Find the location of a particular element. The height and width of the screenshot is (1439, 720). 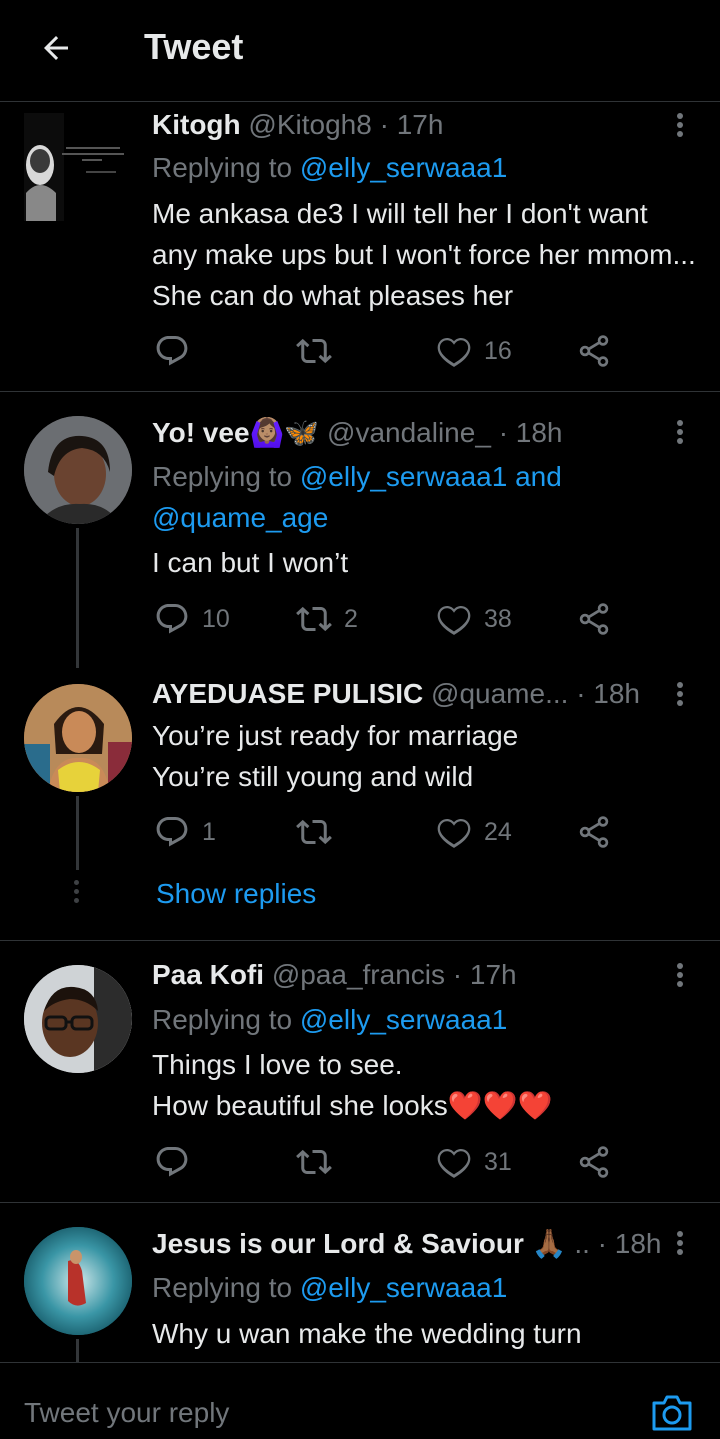

show-replies-link: Show replies is located at coordinates (236, 894).